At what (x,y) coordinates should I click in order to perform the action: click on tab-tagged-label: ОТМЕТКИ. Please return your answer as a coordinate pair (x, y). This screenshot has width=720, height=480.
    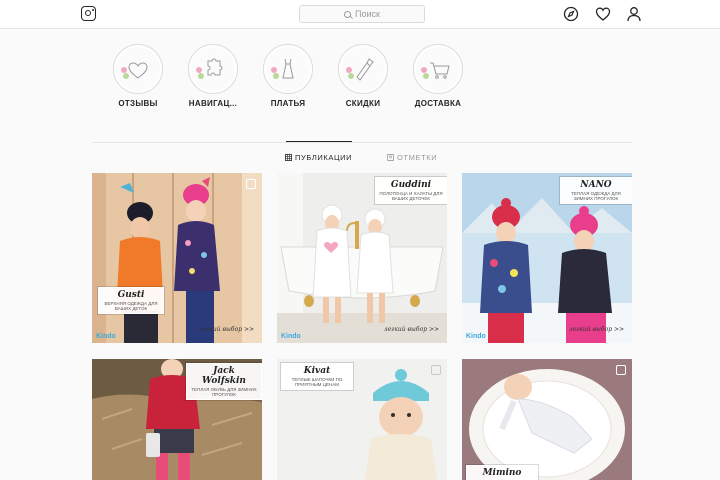
    Looking at the image, I should click on (417, 157).